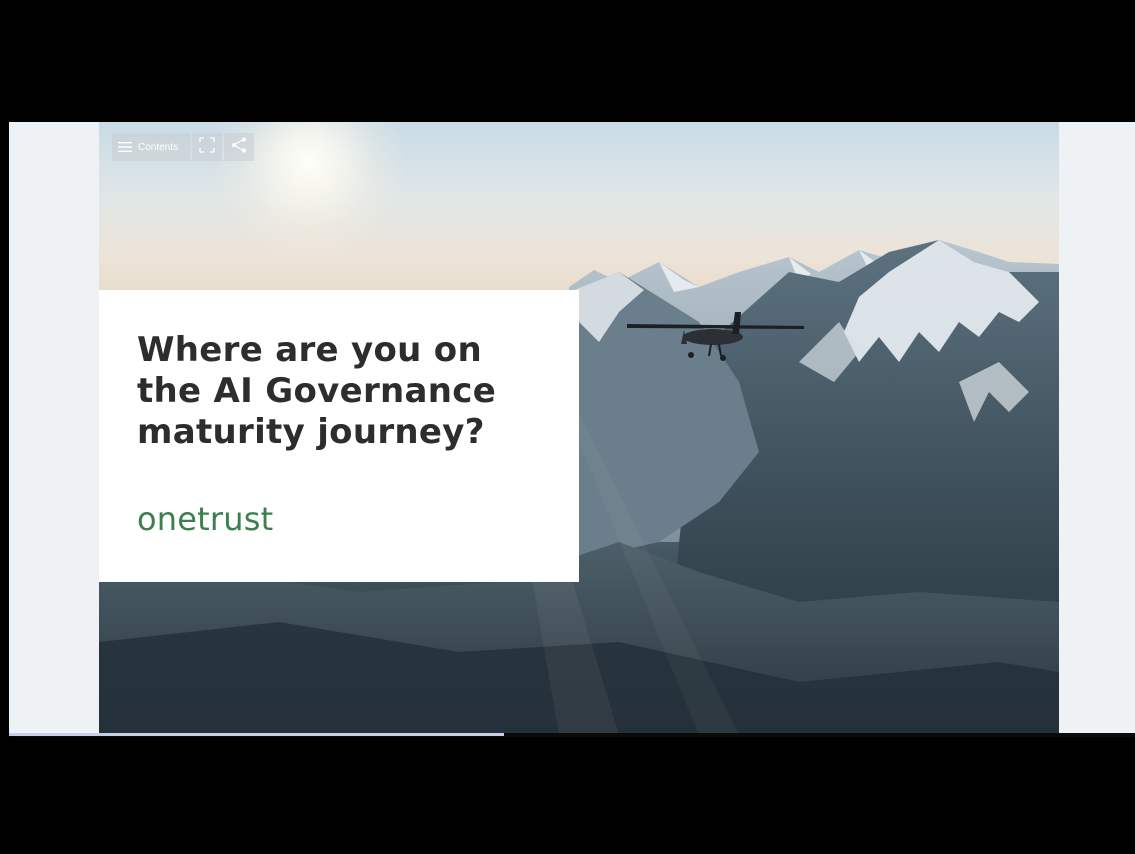  Describe the element at coordinates (257, 734) in the screenshot. I see `progress-bar-fill` at that location.